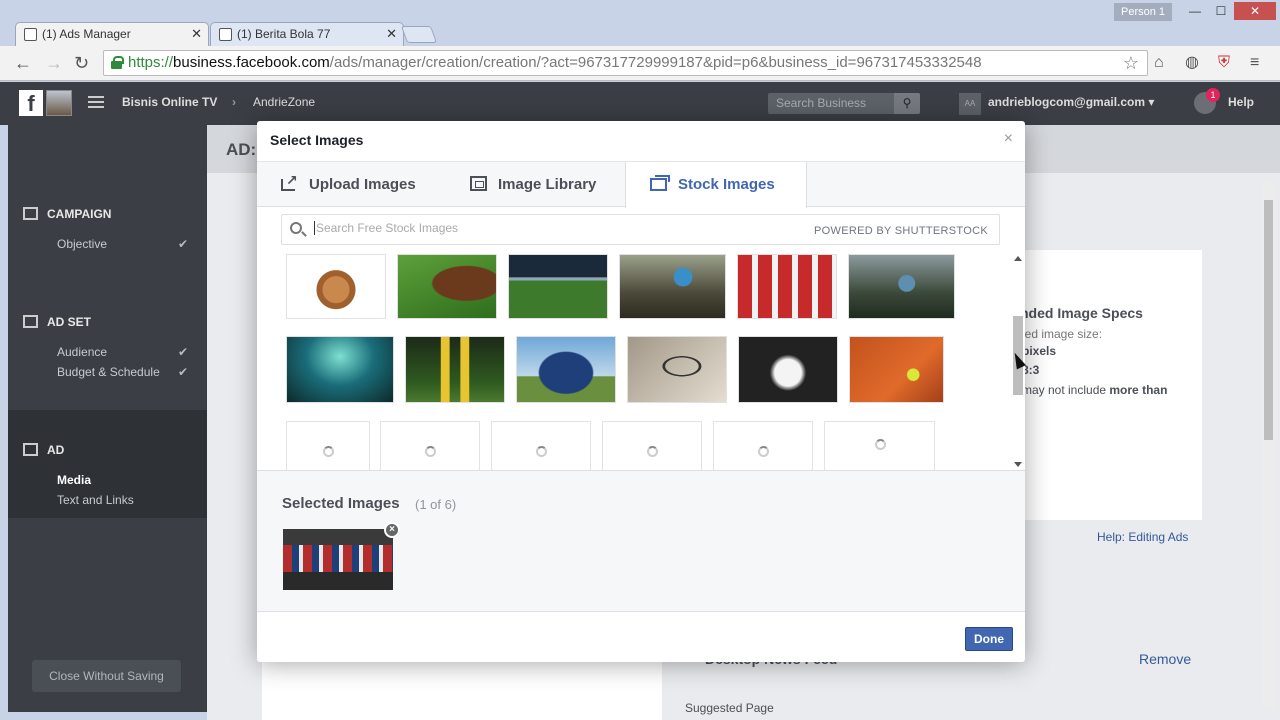 Image resolution: width=1280 pixels, height=720 pixels. I want to click on ad-icon, so click(30, 449).